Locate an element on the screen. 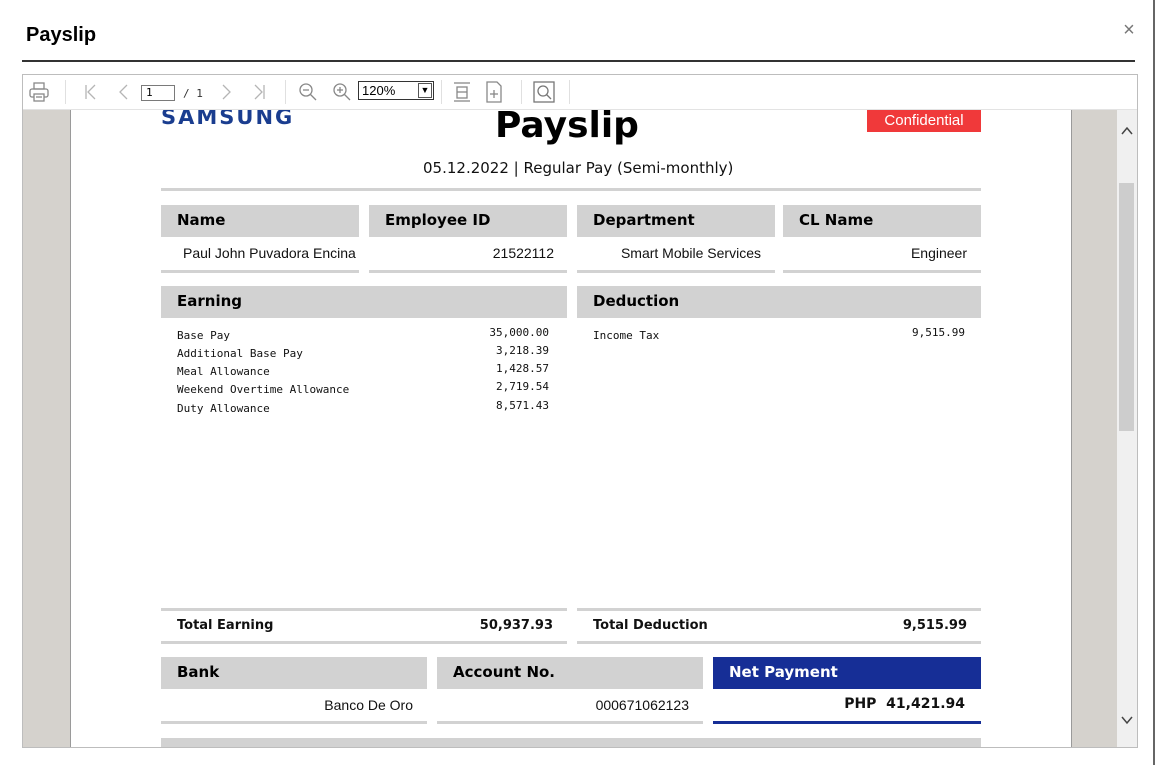 This screenshot has width=1159, height=765. deduction-header: Deduction is located at coordinates (779, 302).